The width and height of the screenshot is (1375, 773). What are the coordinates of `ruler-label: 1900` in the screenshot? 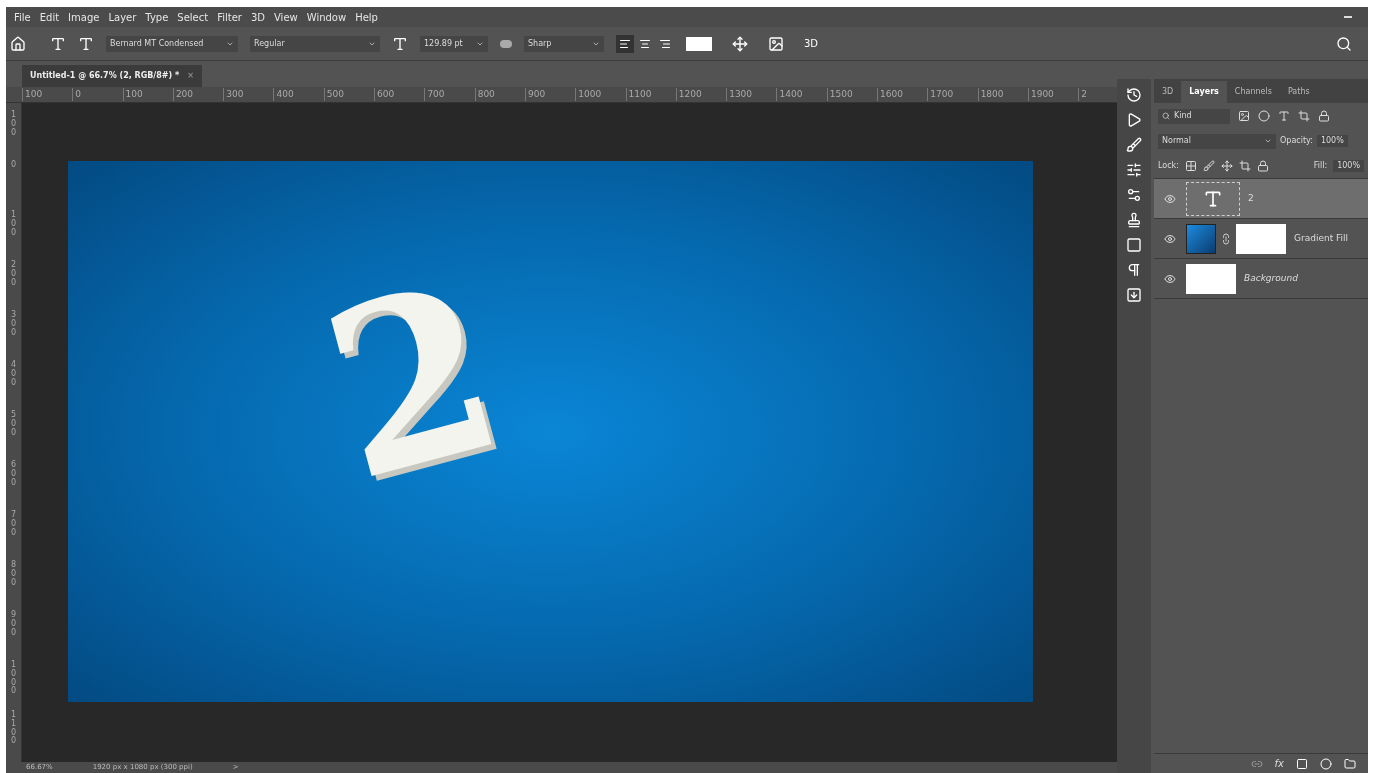 It's located at (1053, 94).